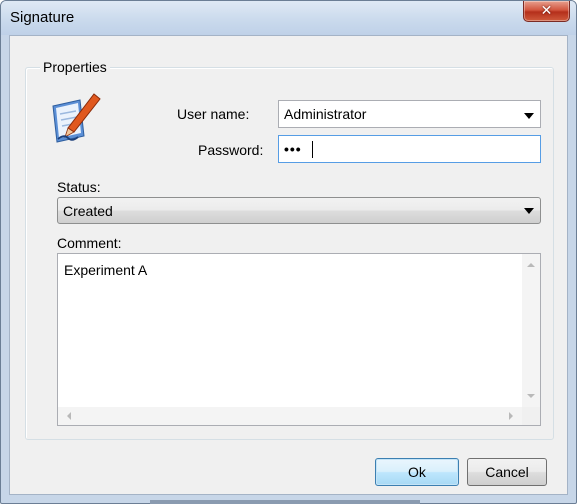  Describe the element at coordinates (531, 396) in the screenshot. I see `scroll-down-icon` at that location.